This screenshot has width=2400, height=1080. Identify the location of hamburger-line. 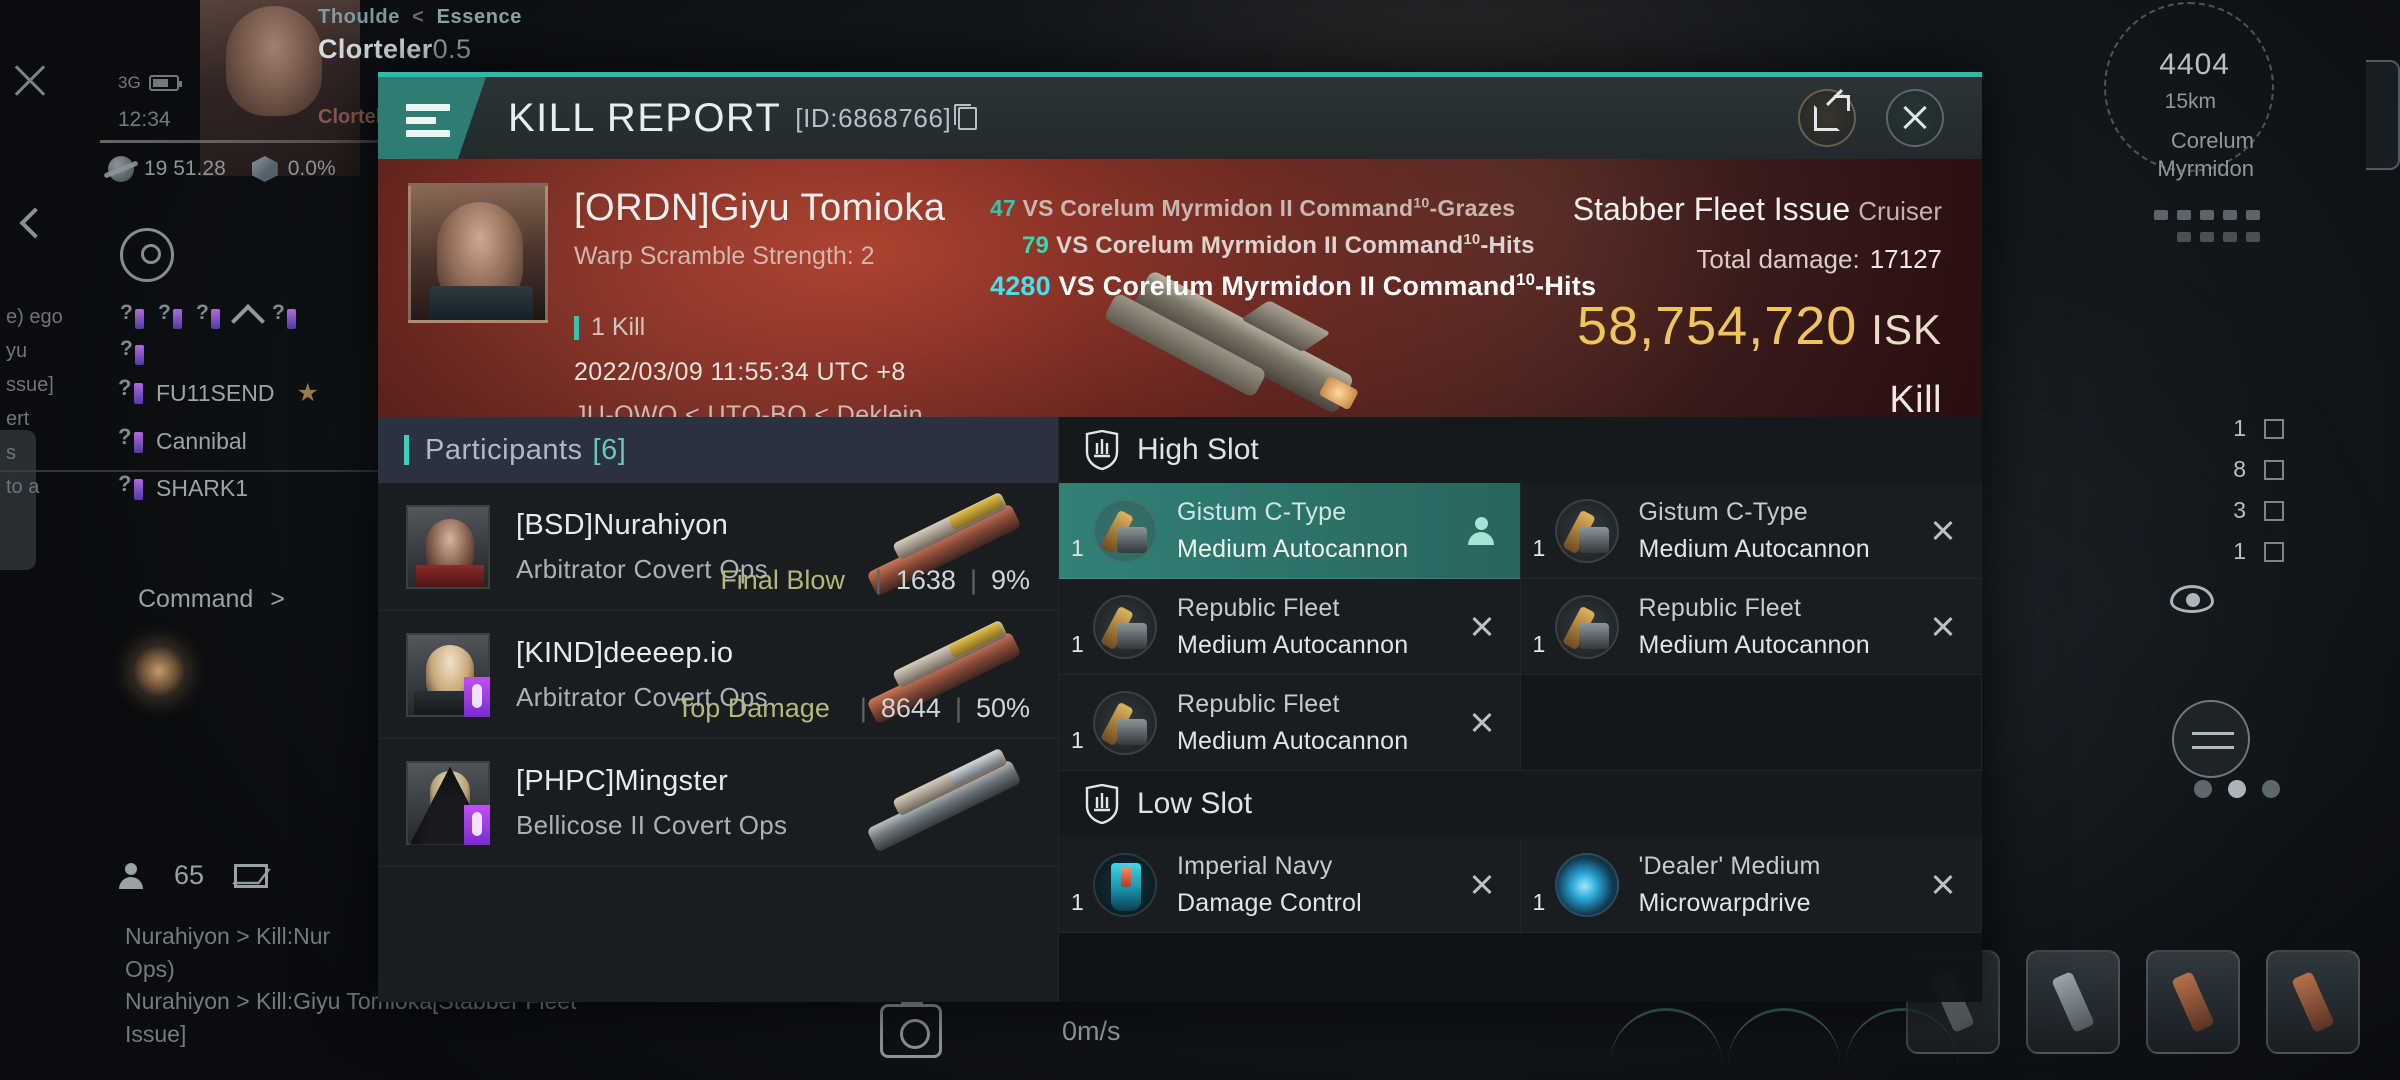
(428, 107).